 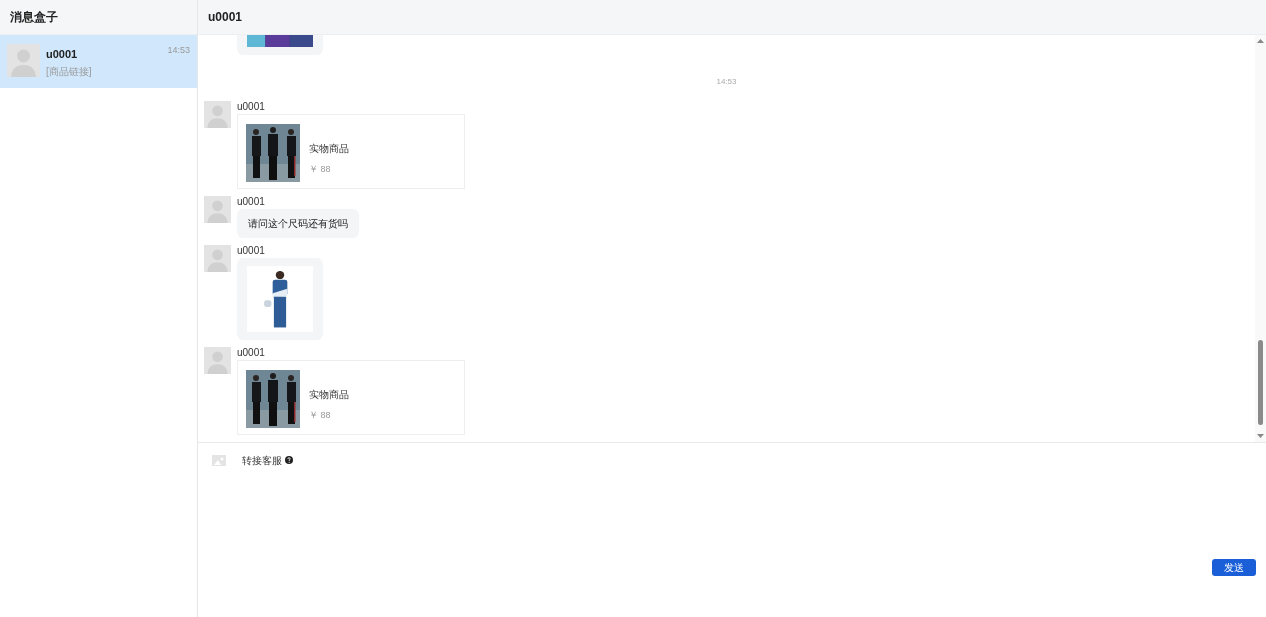 What do you see at coordinates (298, 223) in the screenshot?
I see `message-bubble: 请问这个尺码还有货吗` at bounding box center [298, 223].